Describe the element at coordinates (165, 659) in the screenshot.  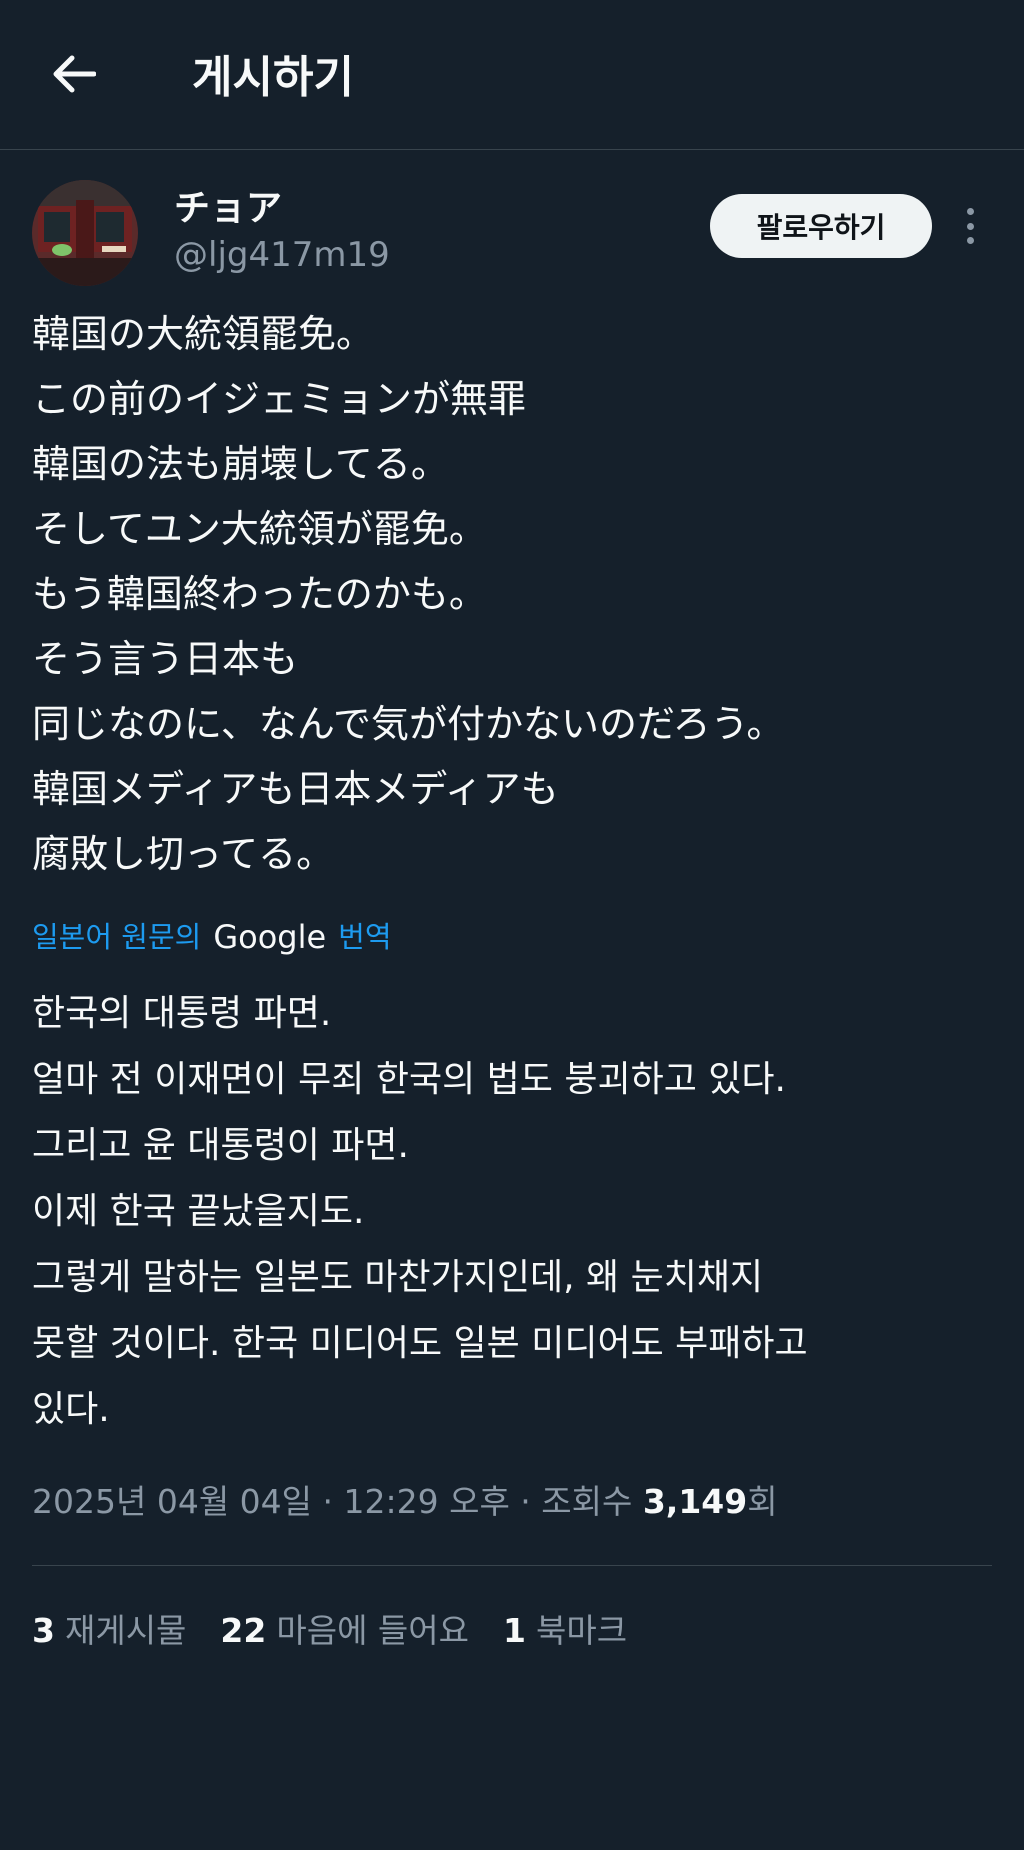
I see `post-line: そう言う日本も` at that location.